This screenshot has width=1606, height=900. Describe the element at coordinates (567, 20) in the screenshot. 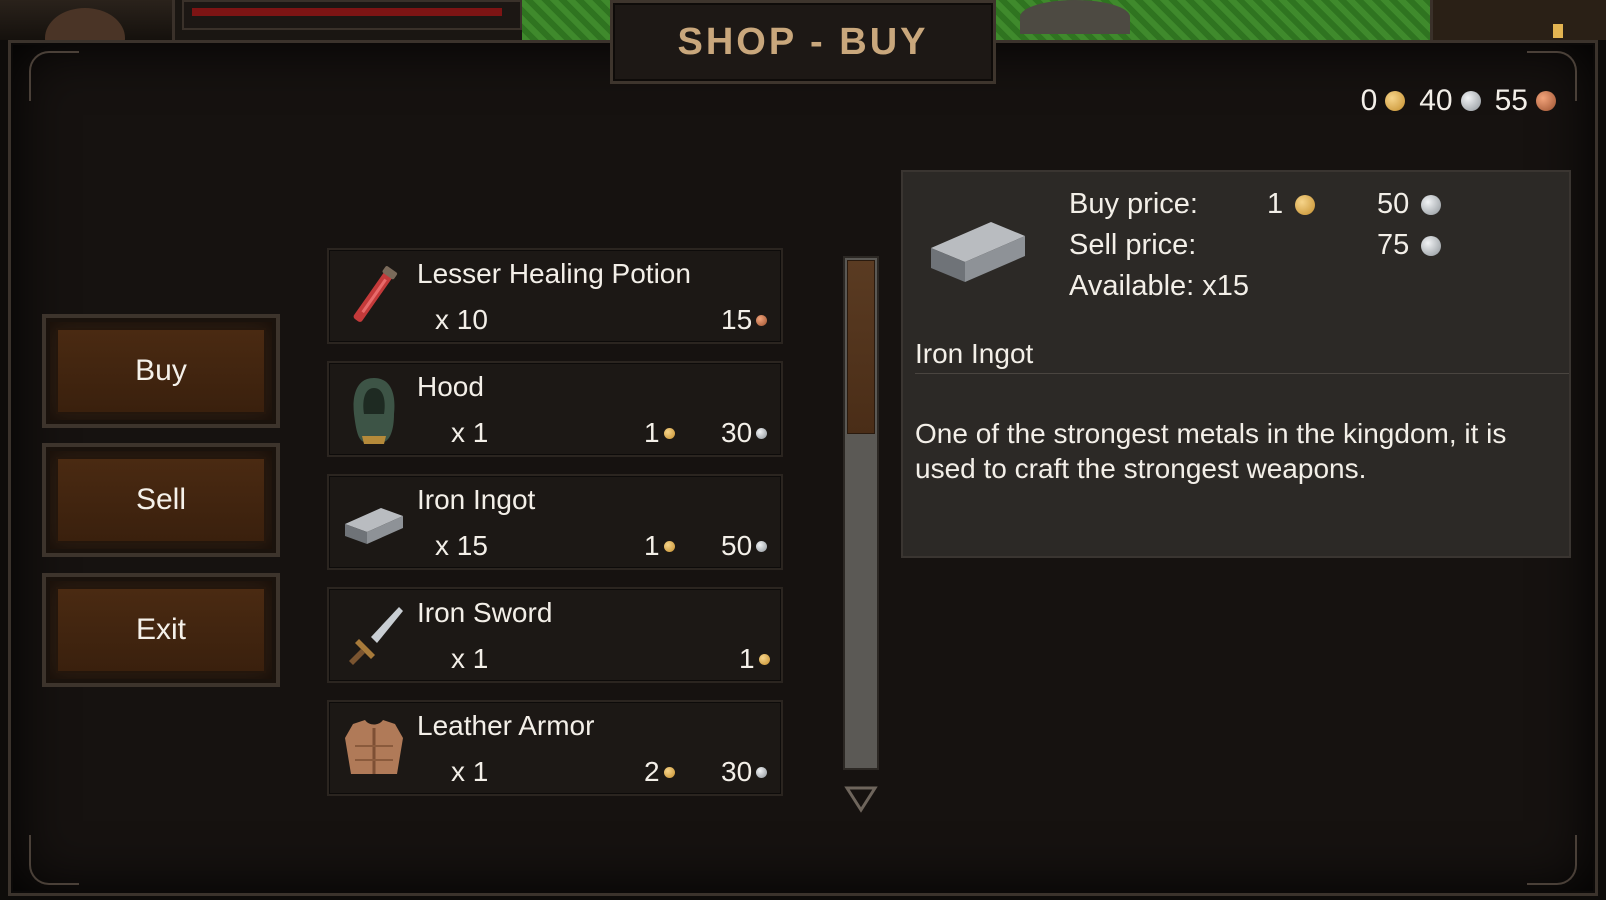

I see `grass-tile` at that location.